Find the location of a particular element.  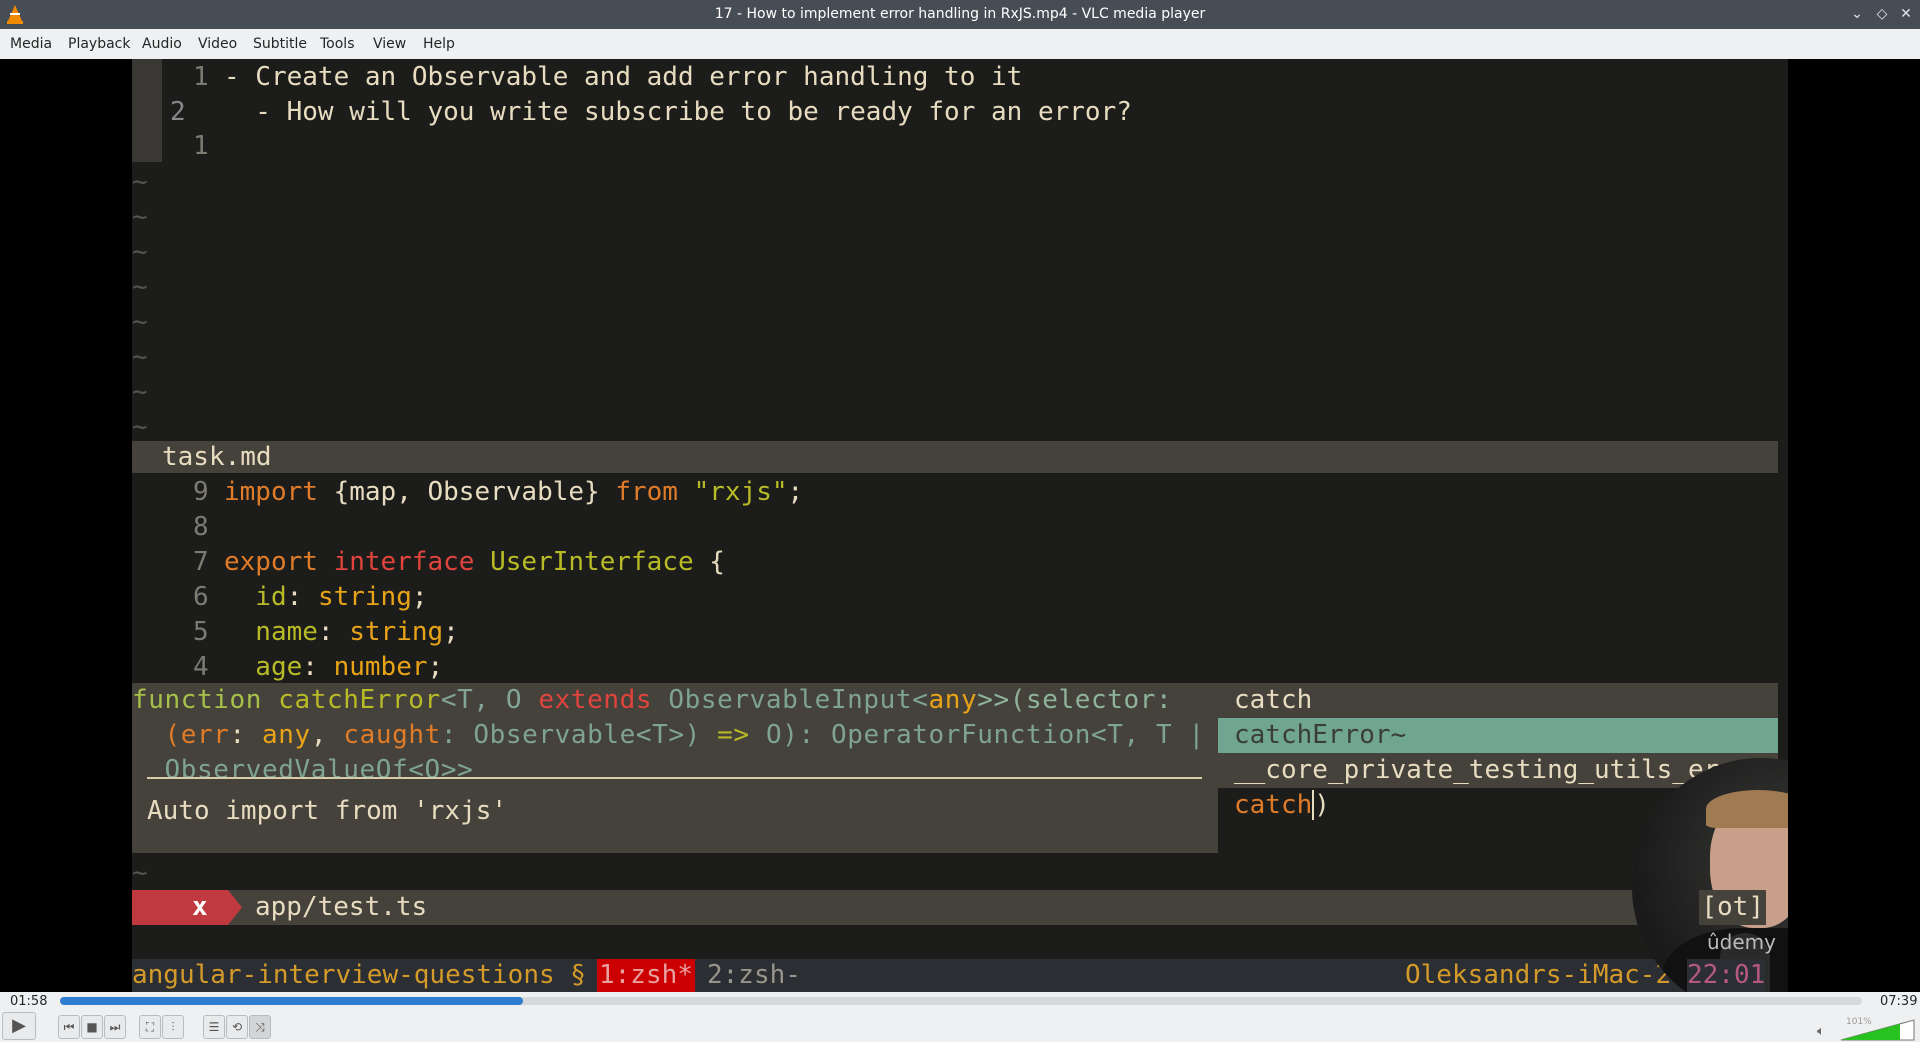

tmux-time: 22:01 is located at coordinates (1726, 975).